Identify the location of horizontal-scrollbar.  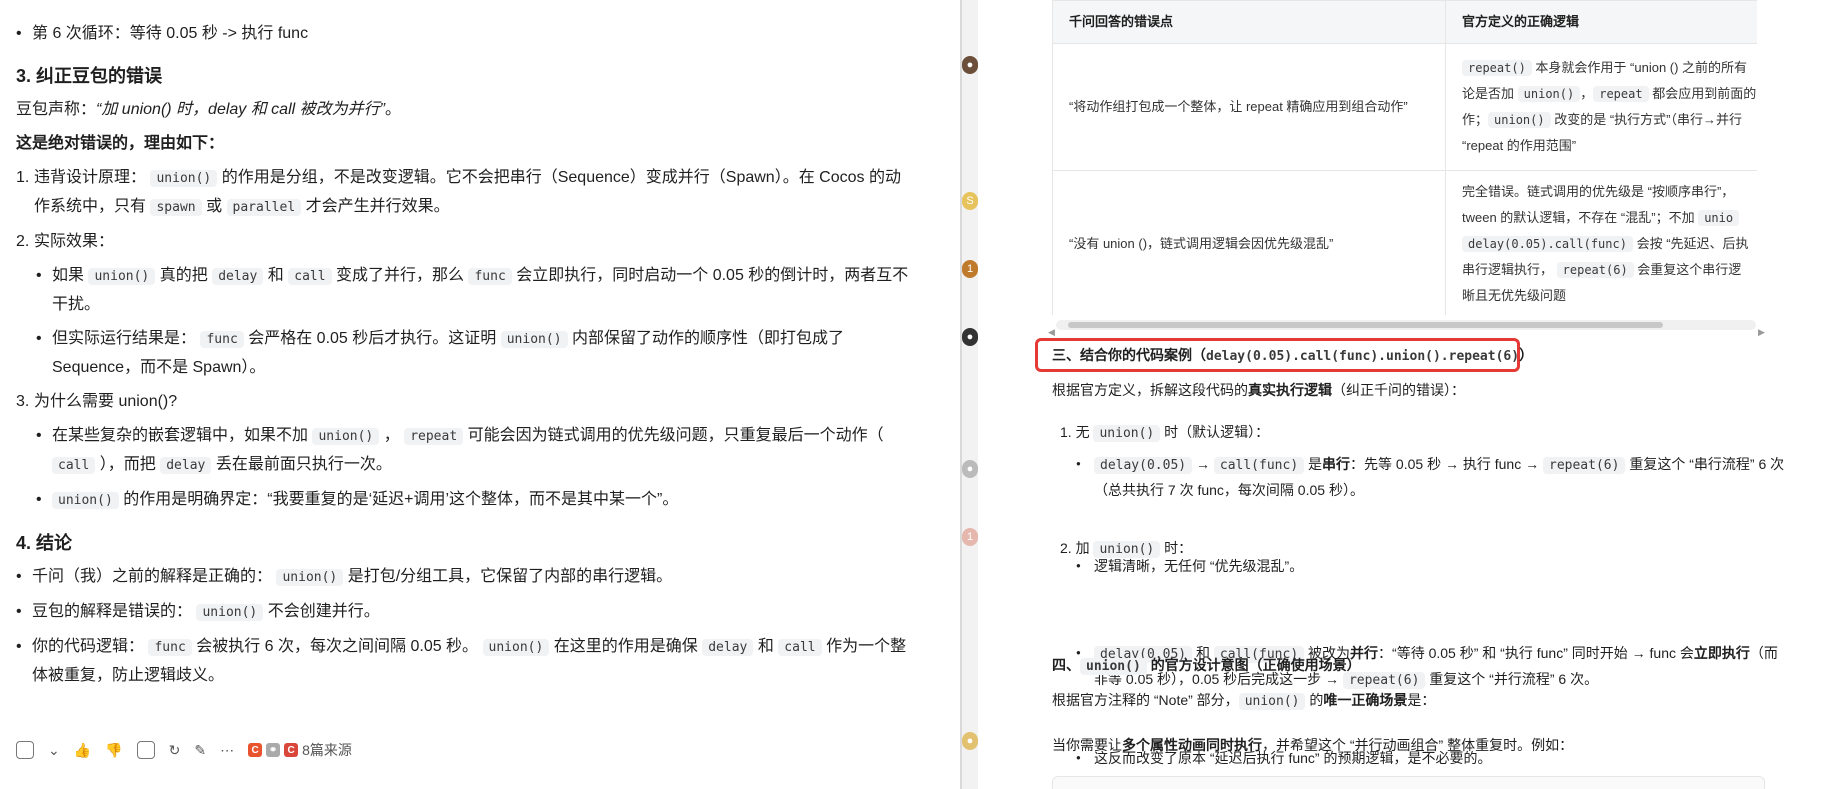
(1406, 325).